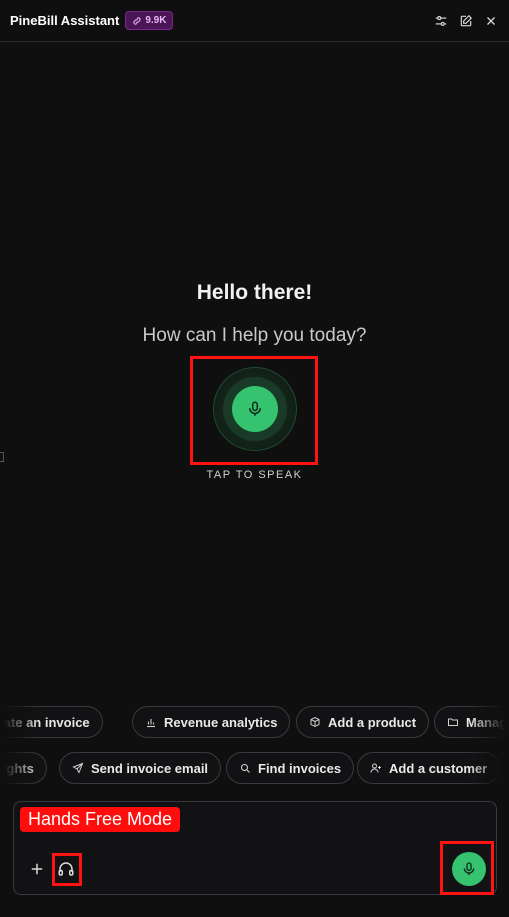 This screenshot has height=917, width=509. Describe the element at coordinates (372, 722) in the screenshot. I see `chip-label: Add a product` at that location.